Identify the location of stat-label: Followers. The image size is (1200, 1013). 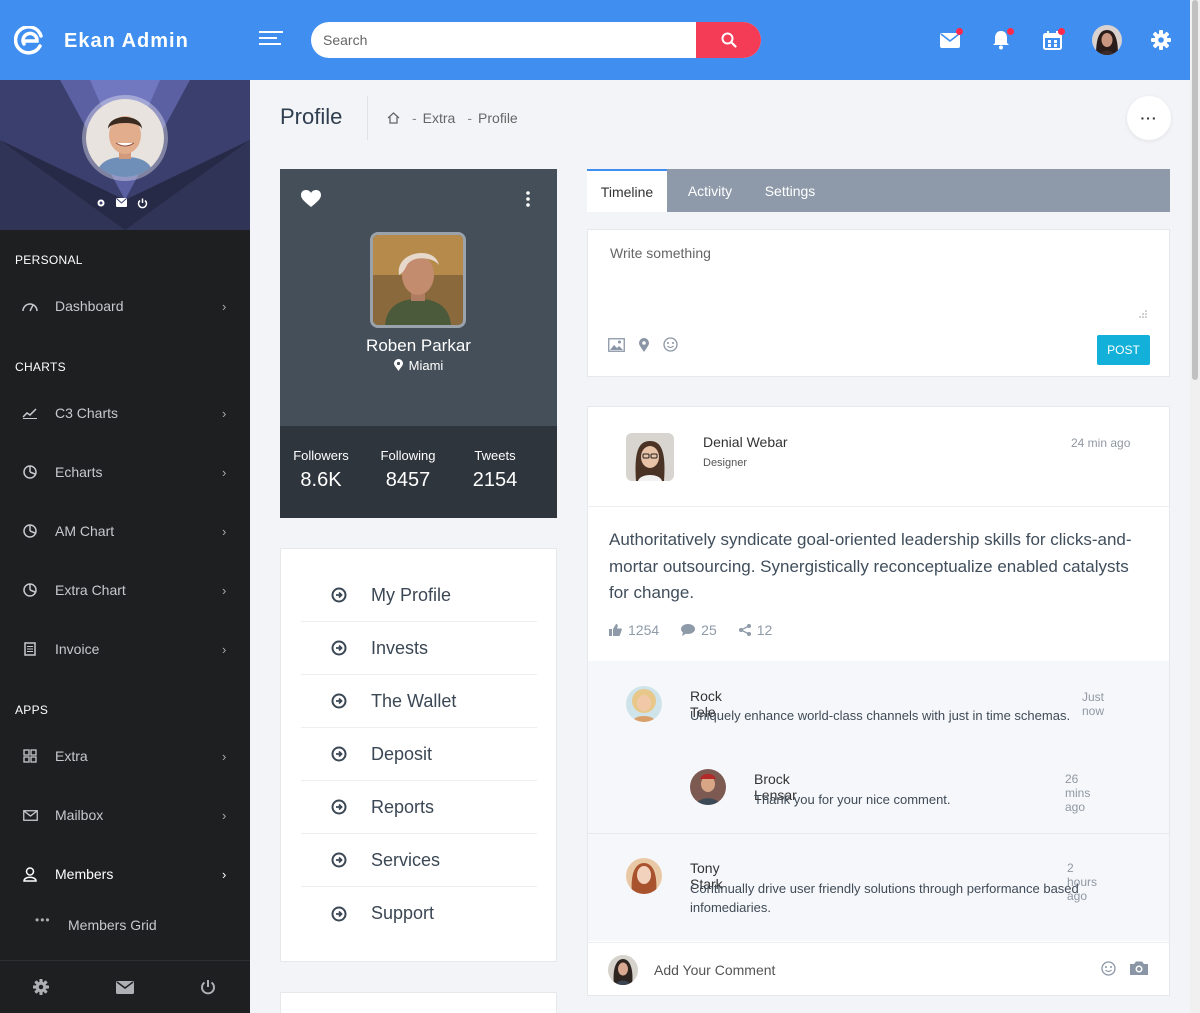
(321, 455).